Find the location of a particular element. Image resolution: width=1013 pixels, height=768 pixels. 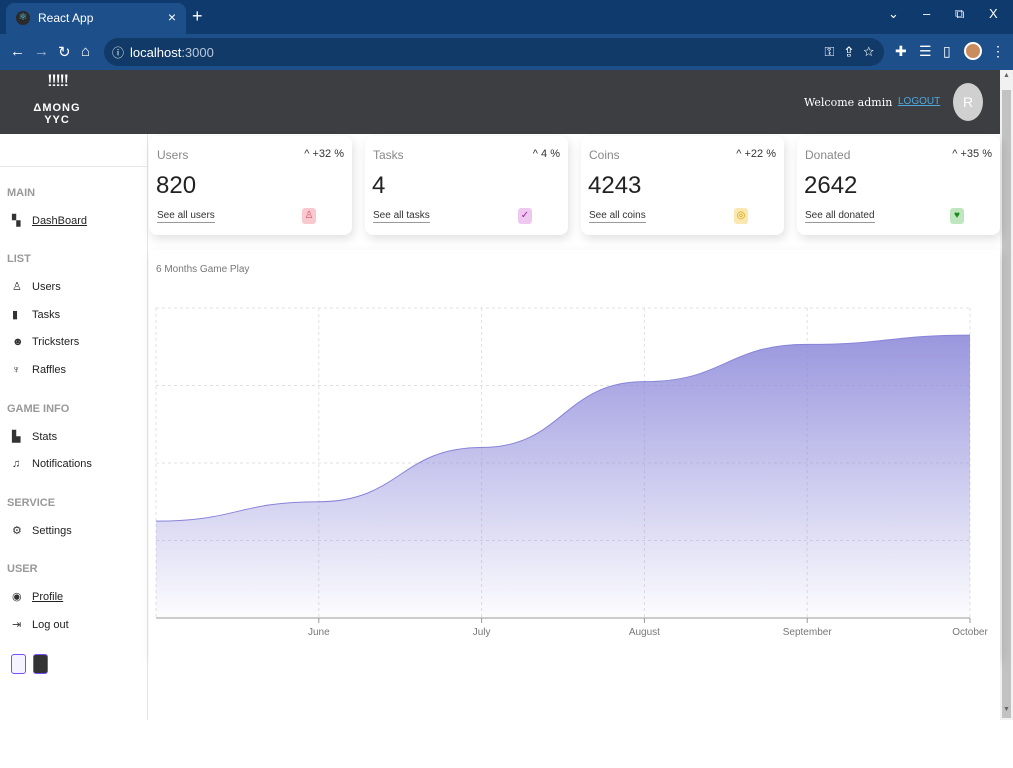

widget-users: Users ^ +32 % 820 See all users ♙ is located at coordinates (250, 185).